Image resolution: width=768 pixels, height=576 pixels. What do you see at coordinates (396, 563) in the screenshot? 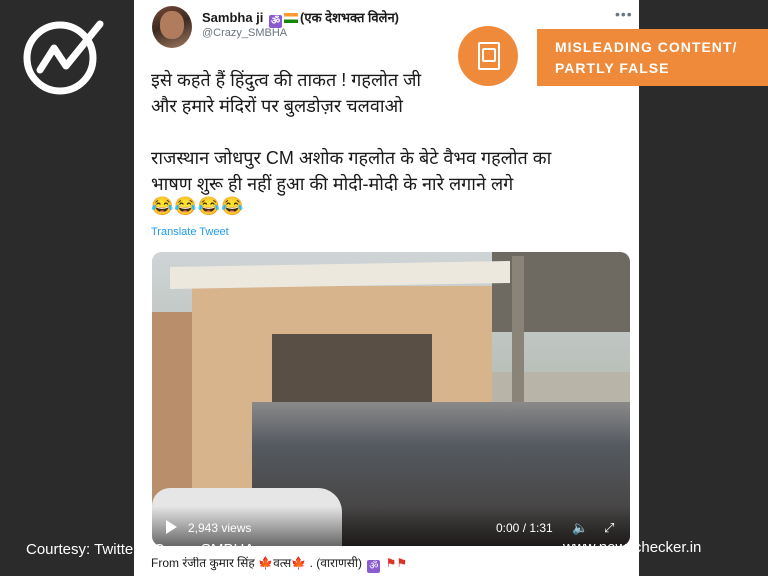
I see `flag-icons: ⚑⚑` at bounding box center [396, 563].